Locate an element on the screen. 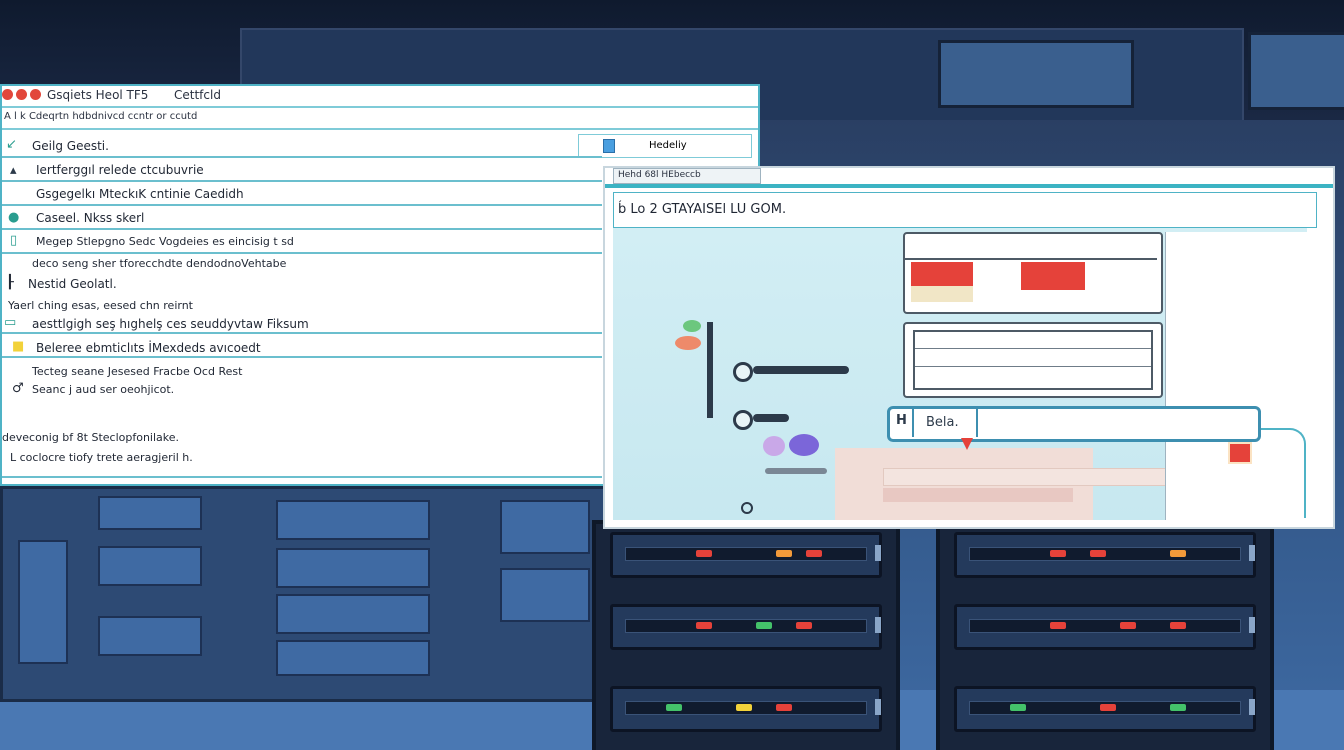  accent-bar is located at coordinates (969, 186).